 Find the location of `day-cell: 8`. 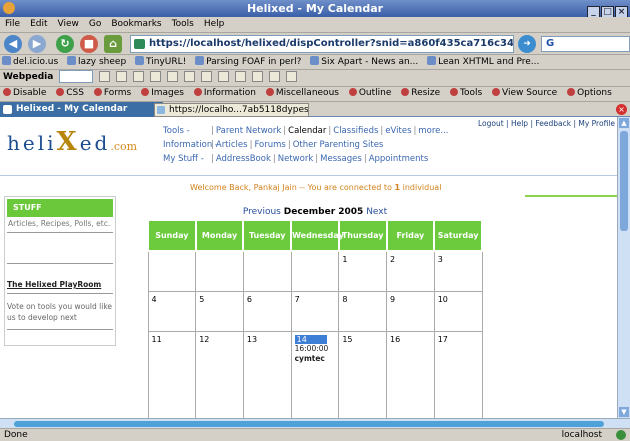

day-cell: 8 is located at coordinates (363, 311).